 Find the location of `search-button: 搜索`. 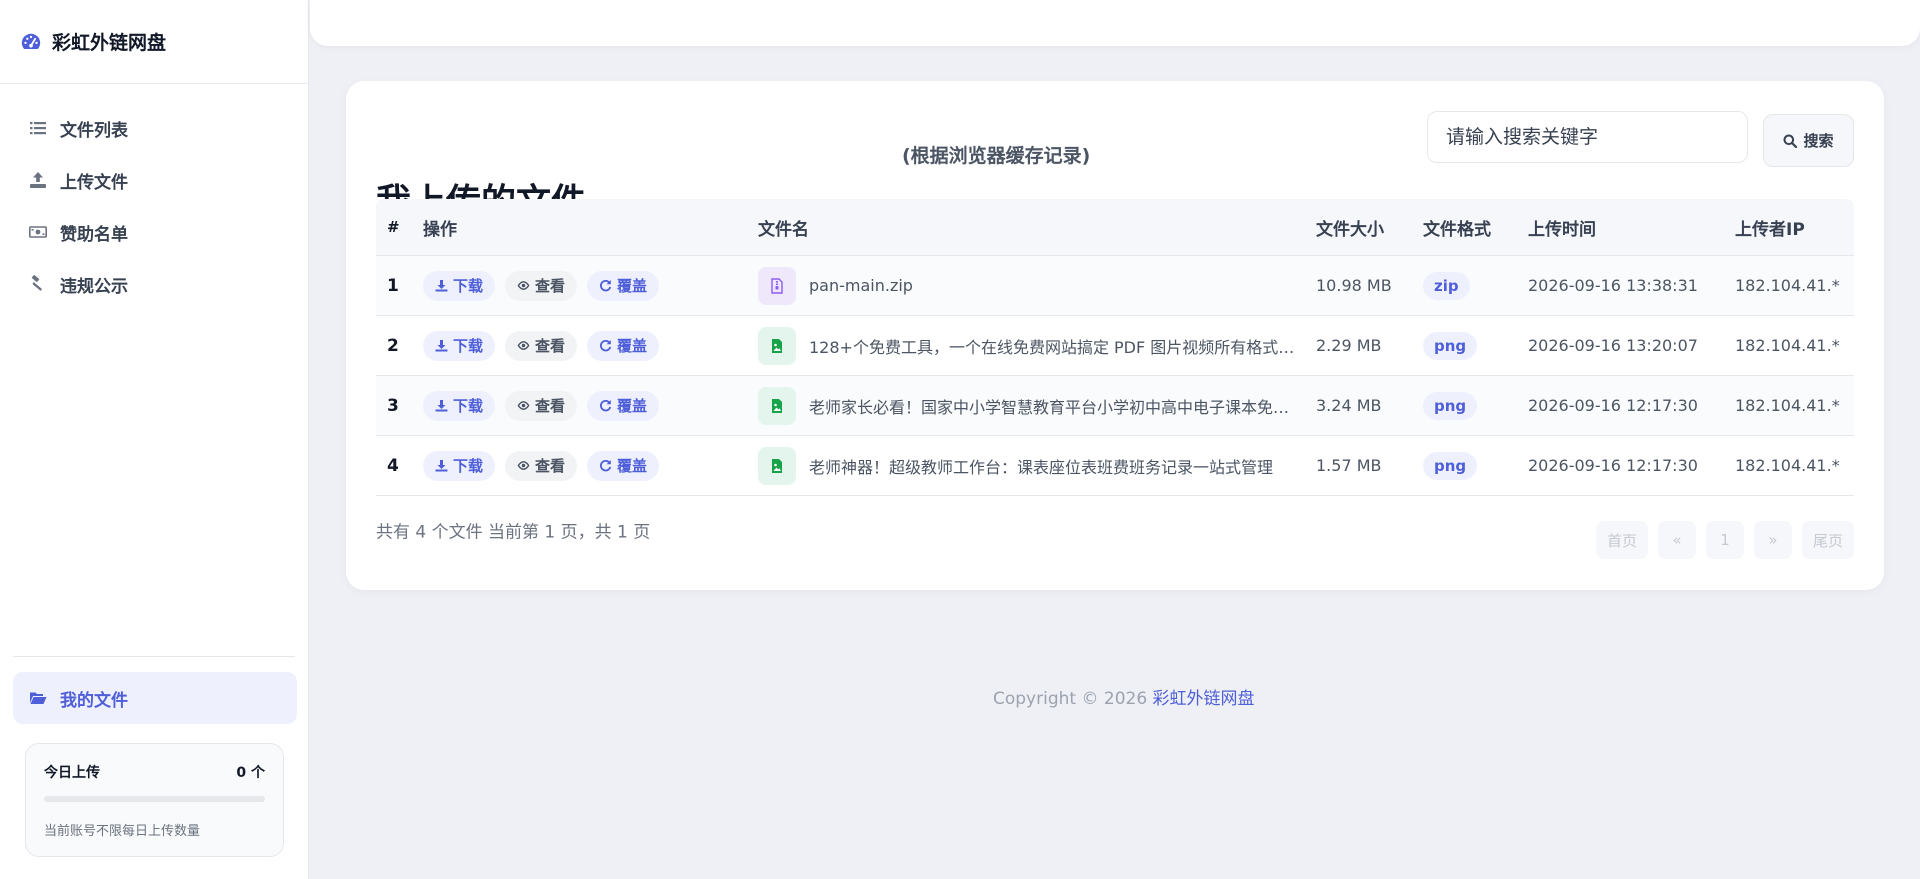

search-button: 搜索 is located at coordinates (1808, 140).